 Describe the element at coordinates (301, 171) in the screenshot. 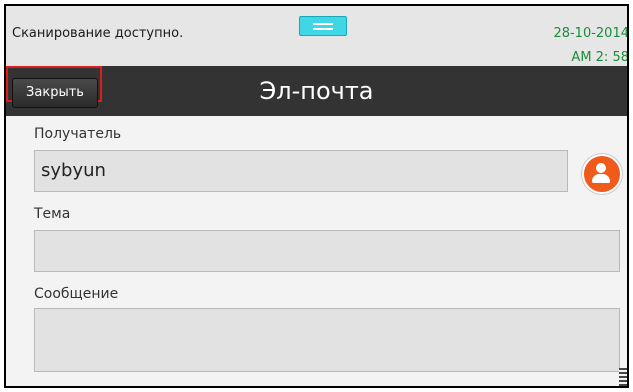

I see `recipient-input: sybyun` at that location.